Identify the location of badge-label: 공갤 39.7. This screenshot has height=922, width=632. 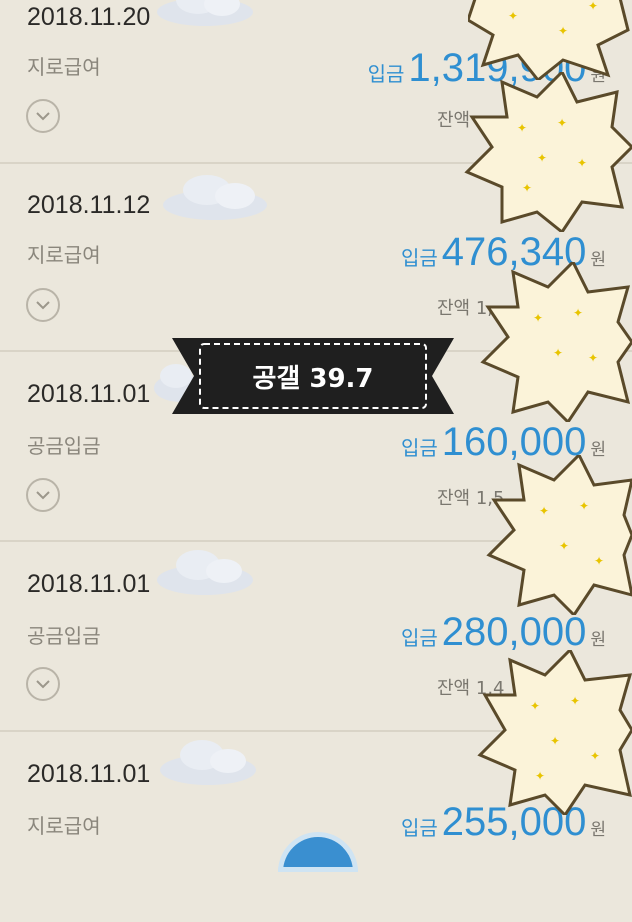
(313, 376).